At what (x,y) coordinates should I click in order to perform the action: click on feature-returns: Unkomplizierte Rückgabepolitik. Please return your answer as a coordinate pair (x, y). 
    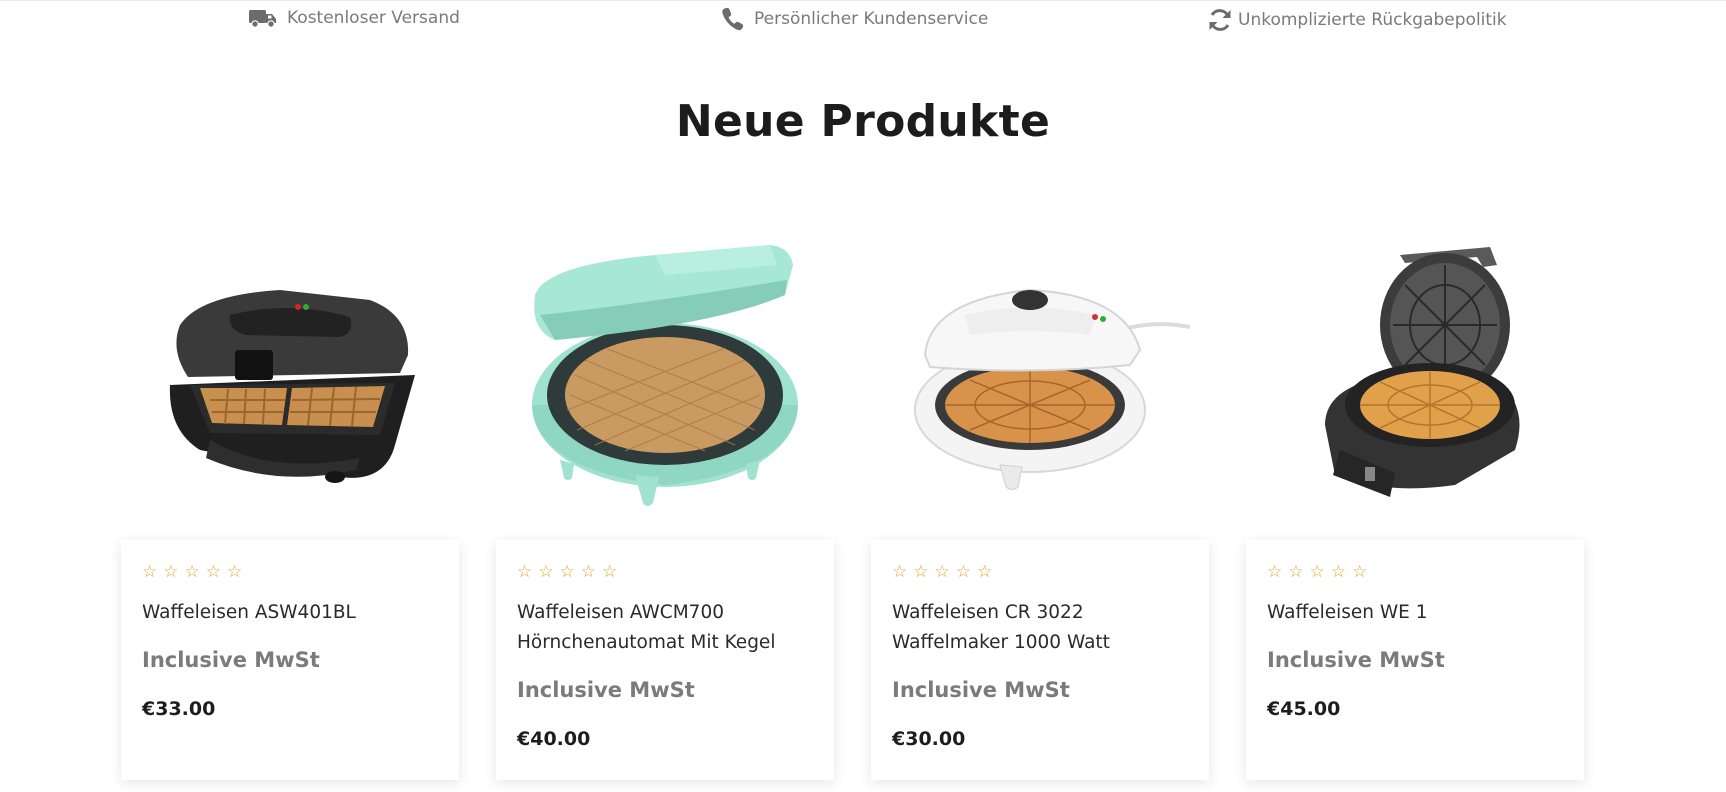
    Looking at the image, I should click on (1357, 20).